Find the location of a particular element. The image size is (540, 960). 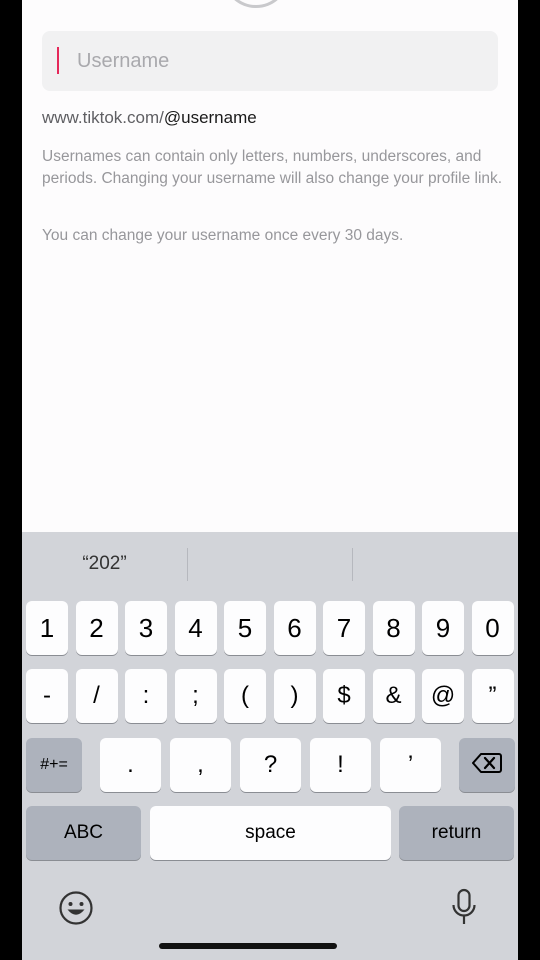

key-symbol: ) is located at coordinates (294, 696).